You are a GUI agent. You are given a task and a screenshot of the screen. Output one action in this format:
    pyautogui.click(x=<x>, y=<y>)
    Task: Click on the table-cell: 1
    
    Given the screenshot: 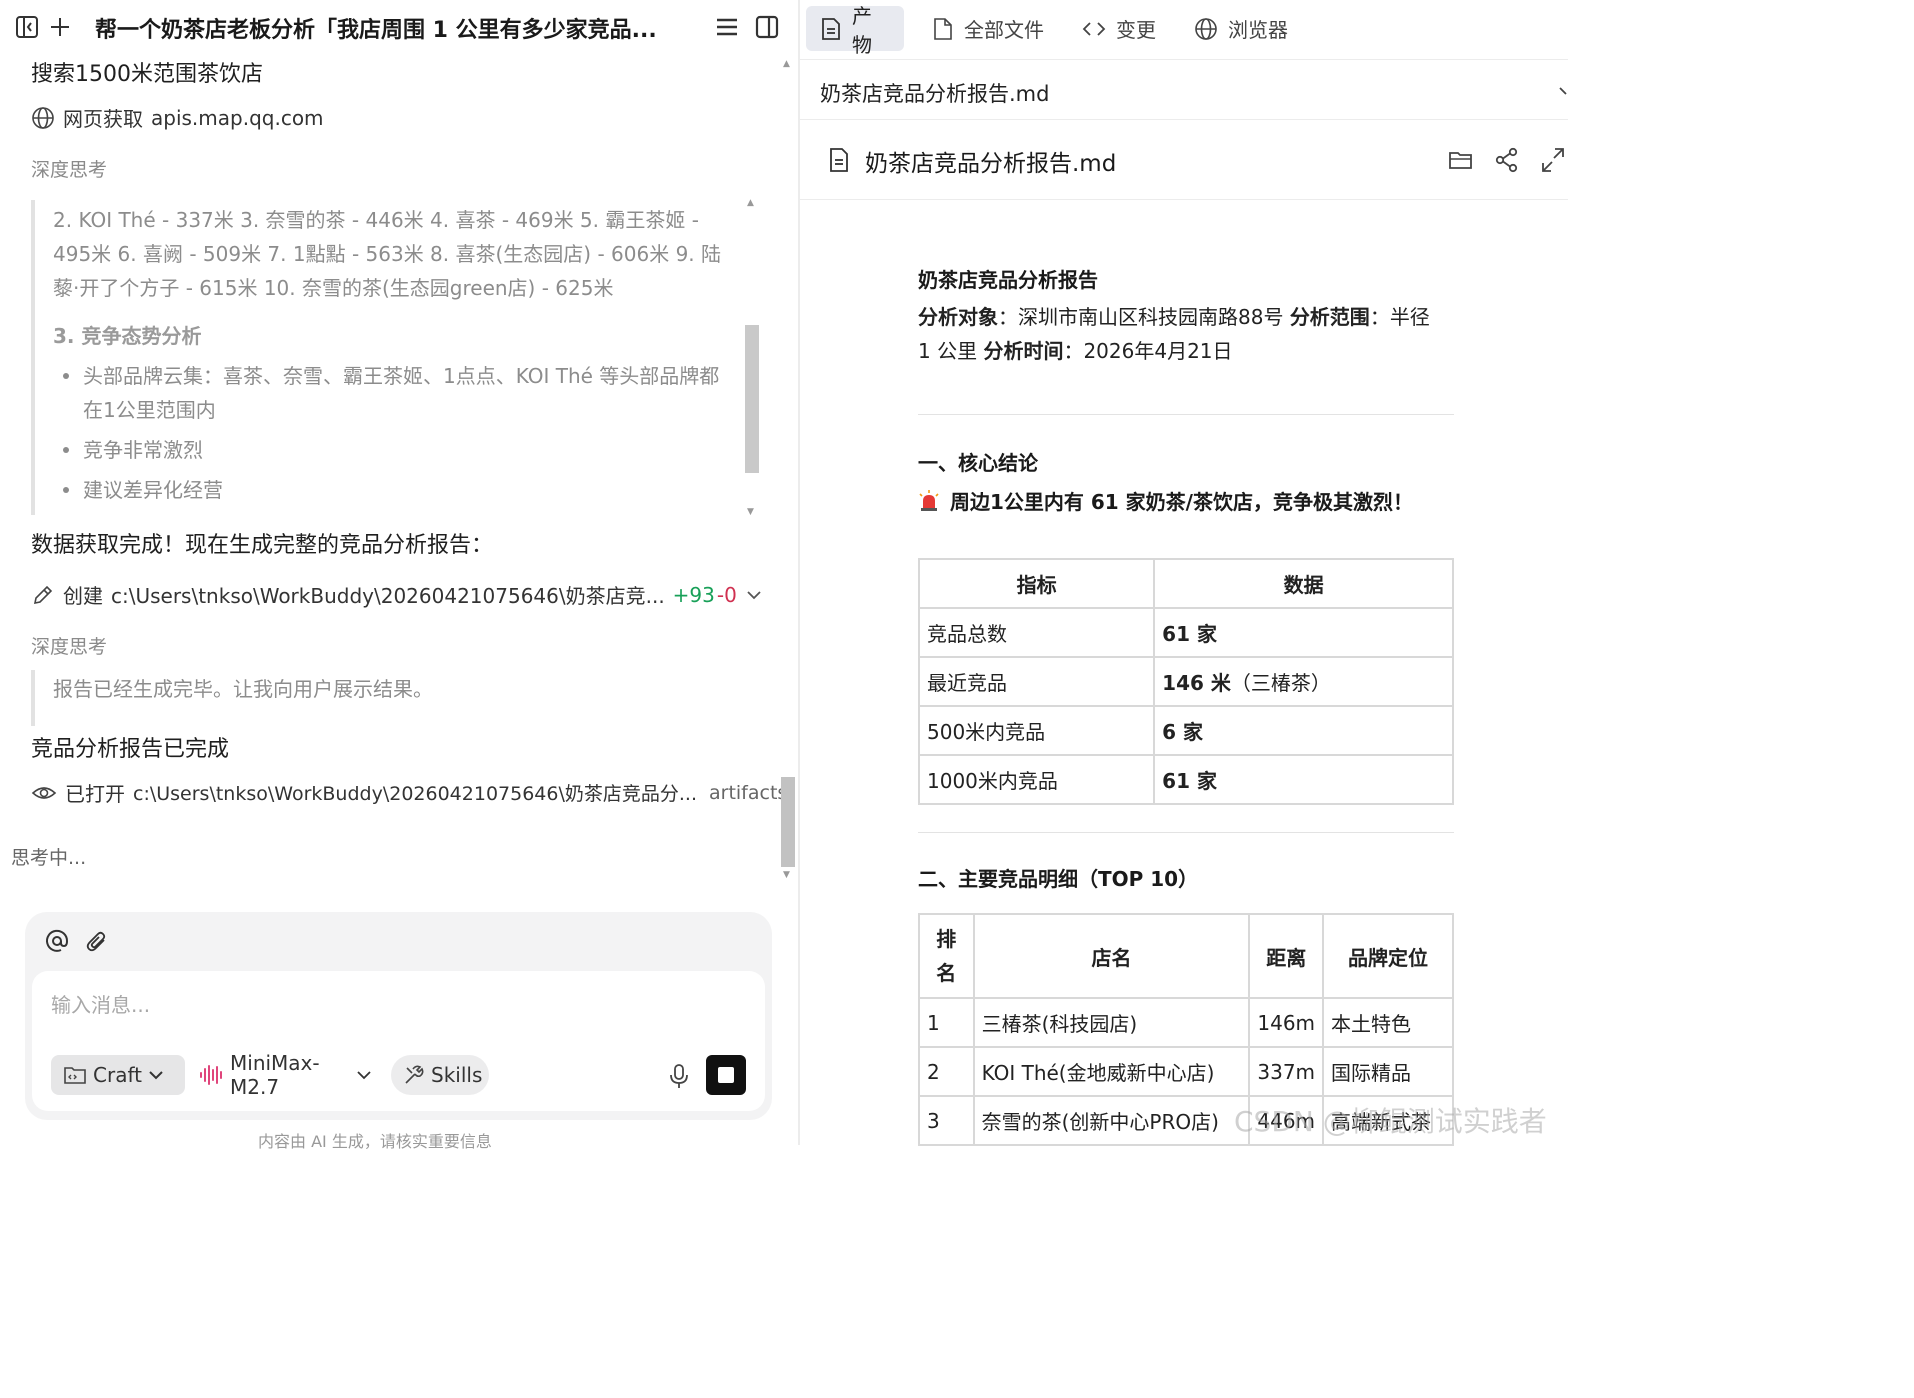 What is the action you would take?
    pyautogui.click(x=946, y=1022)
    